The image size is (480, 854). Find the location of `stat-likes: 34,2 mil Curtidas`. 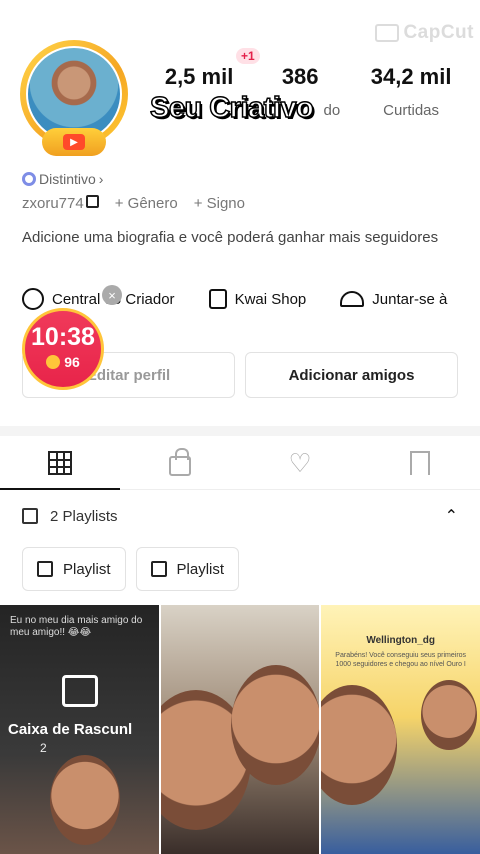

stat-likes: 34,2 mil Curtidas is located at coordinates (411, 91).